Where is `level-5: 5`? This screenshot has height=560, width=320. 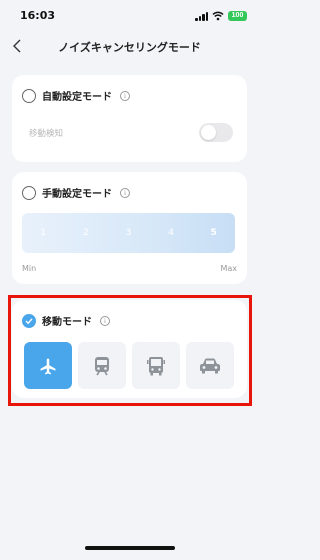 level-5: 5 is located at coordinates (213, 233).